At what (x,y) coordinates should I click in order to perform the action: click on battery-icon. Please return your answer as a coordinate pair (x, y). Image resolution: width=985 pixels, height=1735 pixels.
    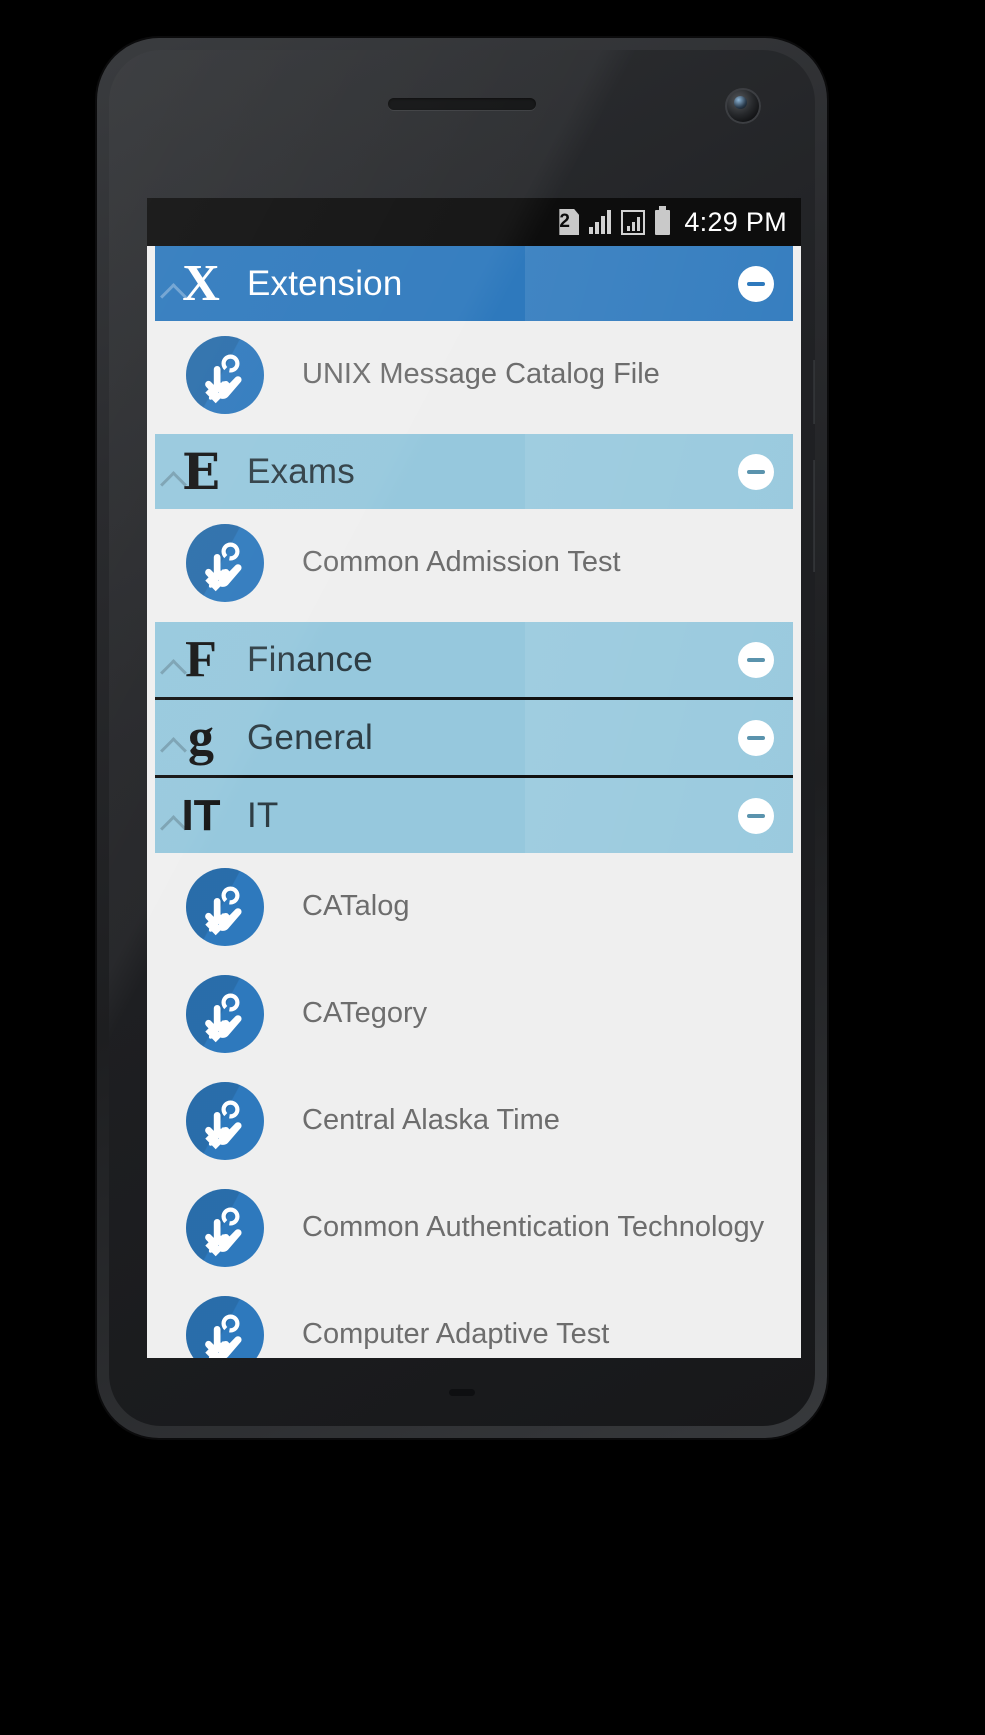
    Looking at the image, I should click on (663, 220).